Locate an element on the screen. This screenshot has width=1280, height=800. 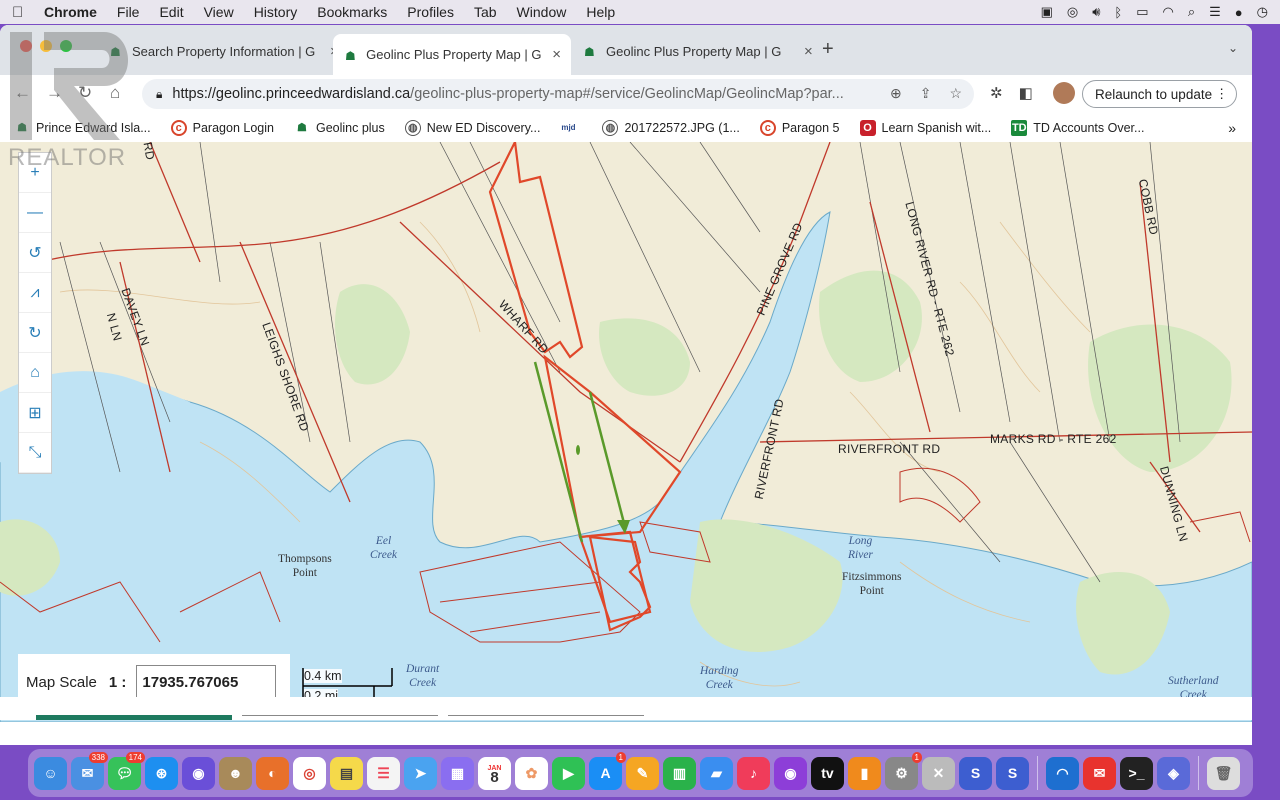
siri-icon: ● is located at coordinates (1239, 12).